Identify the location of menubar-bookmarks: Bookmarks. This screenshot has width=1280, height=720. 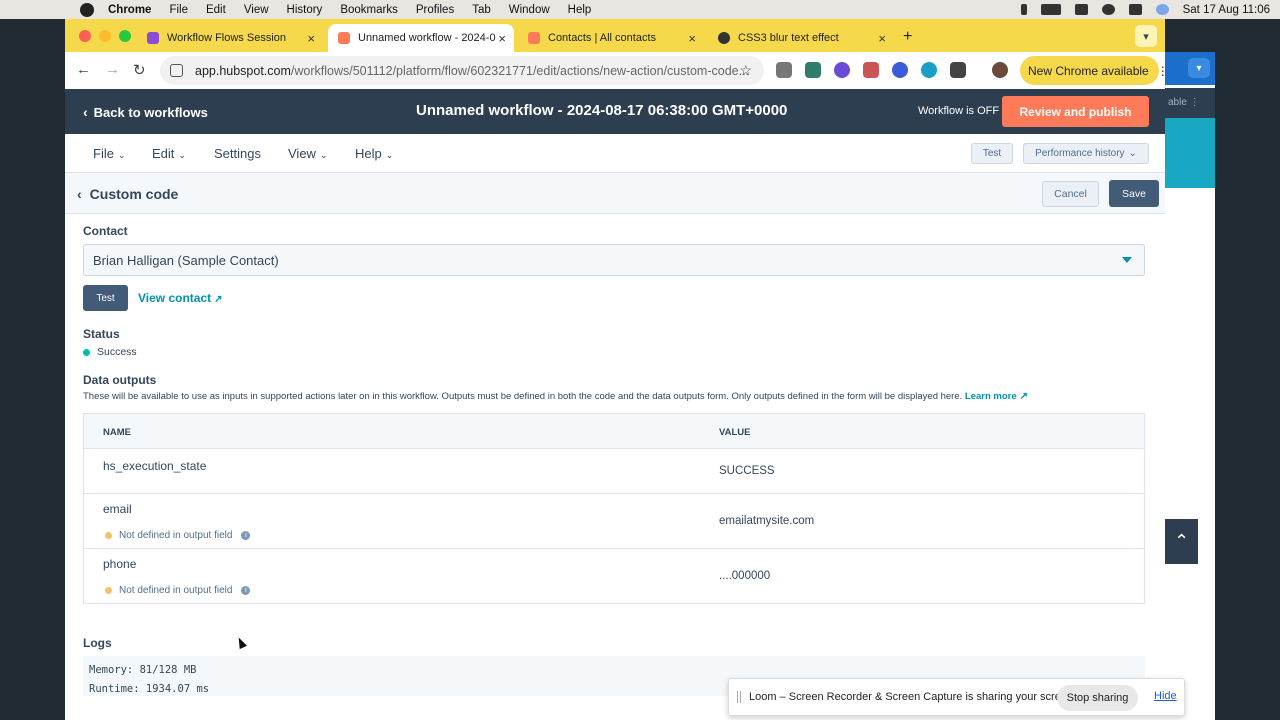
(369, 10).